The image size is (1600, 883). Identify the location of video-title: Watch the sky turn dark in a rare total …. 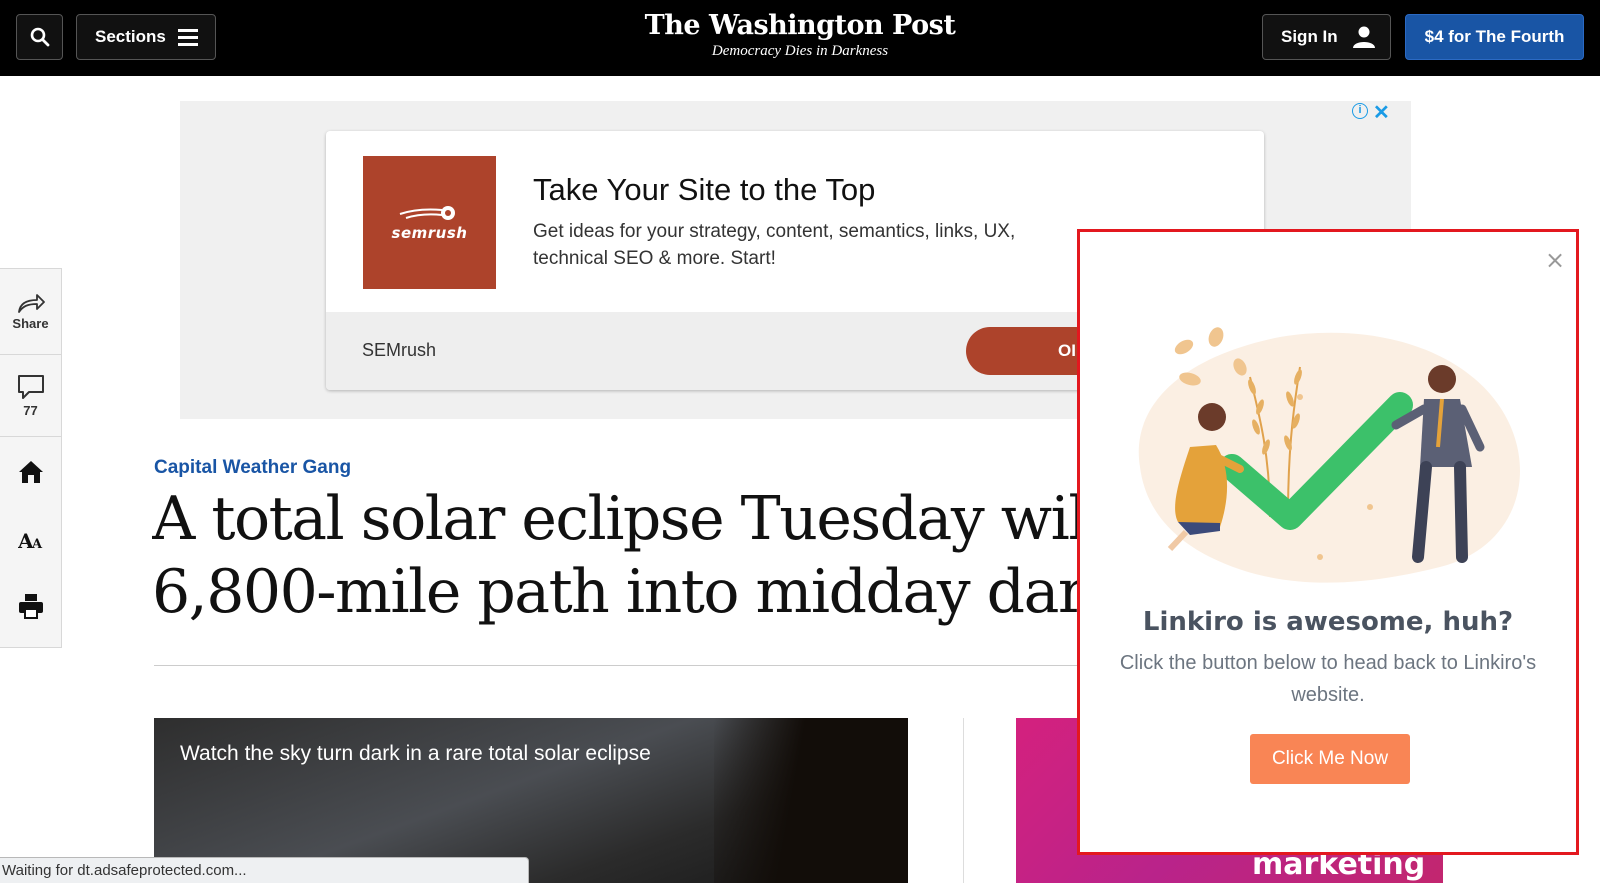
(415, 753).